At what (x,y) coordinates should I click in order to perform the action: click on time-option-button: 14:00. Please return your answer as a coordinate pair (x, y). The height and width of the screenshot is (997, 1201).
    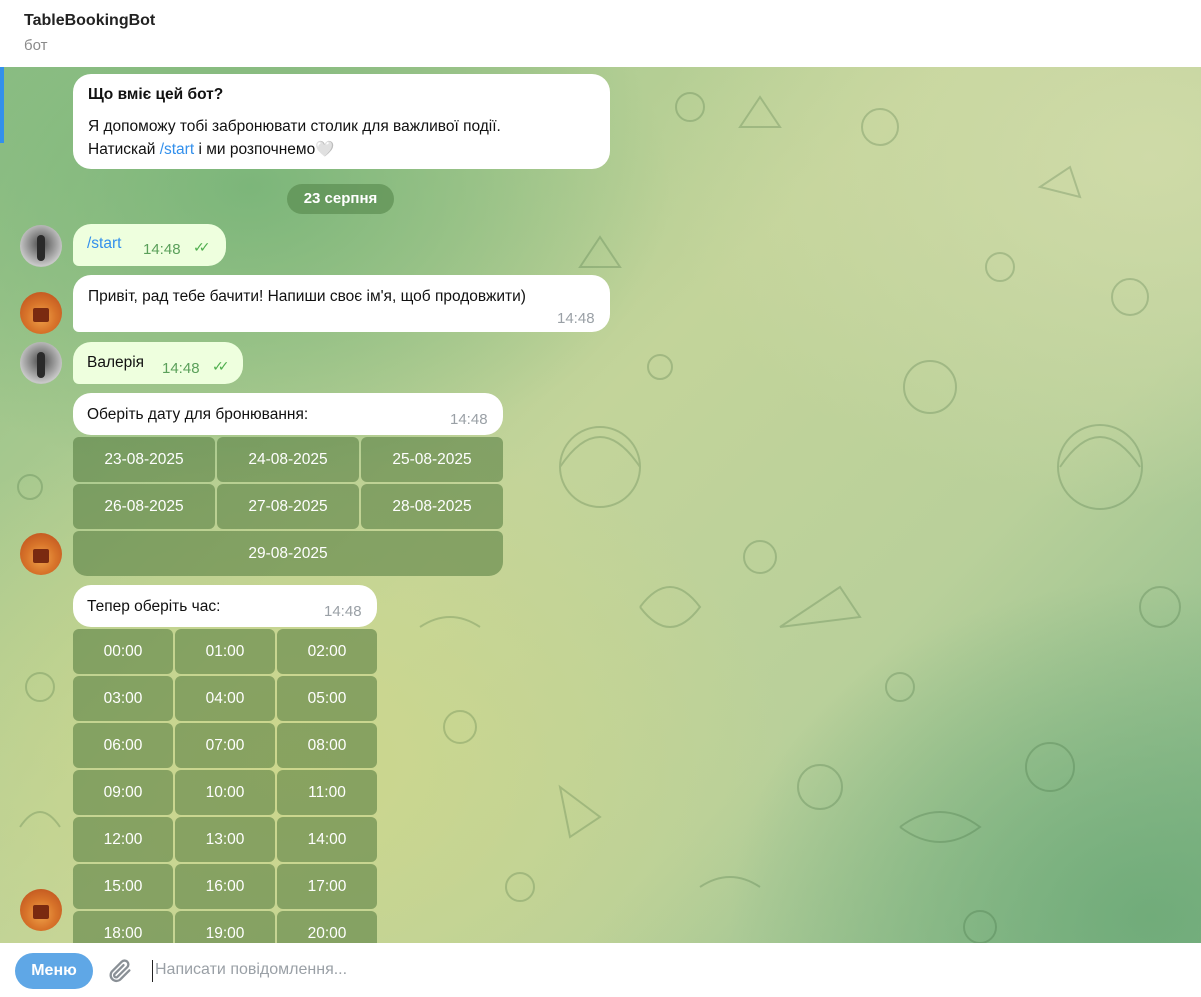
    Looking at the image, I should click on (327, 839).